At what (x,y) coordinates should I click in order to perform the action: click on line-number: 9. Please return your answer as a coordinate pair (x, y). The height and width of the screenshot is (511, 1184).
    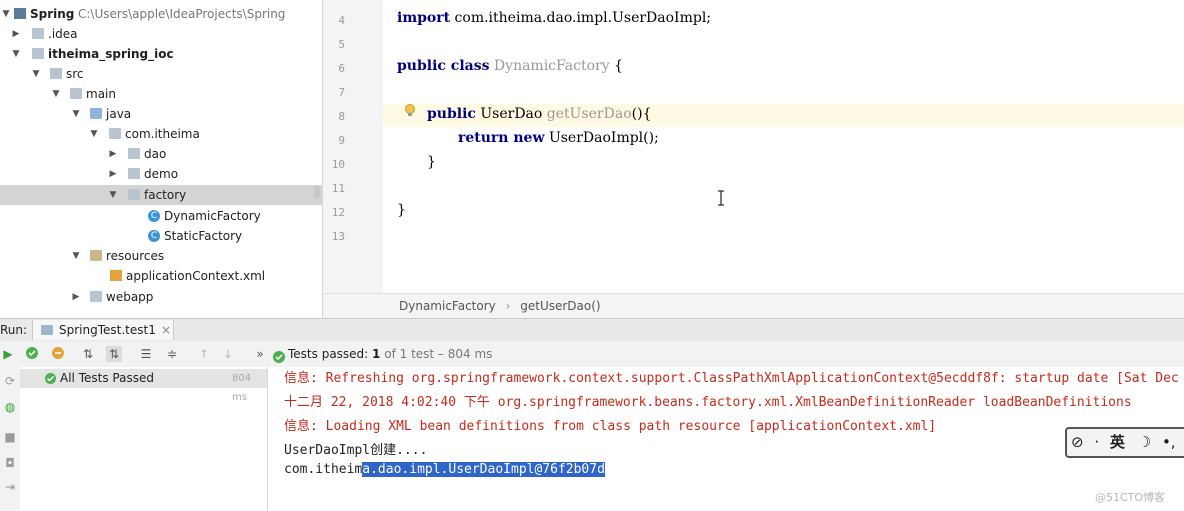
    Looking at the image, I should click on (341, 140).